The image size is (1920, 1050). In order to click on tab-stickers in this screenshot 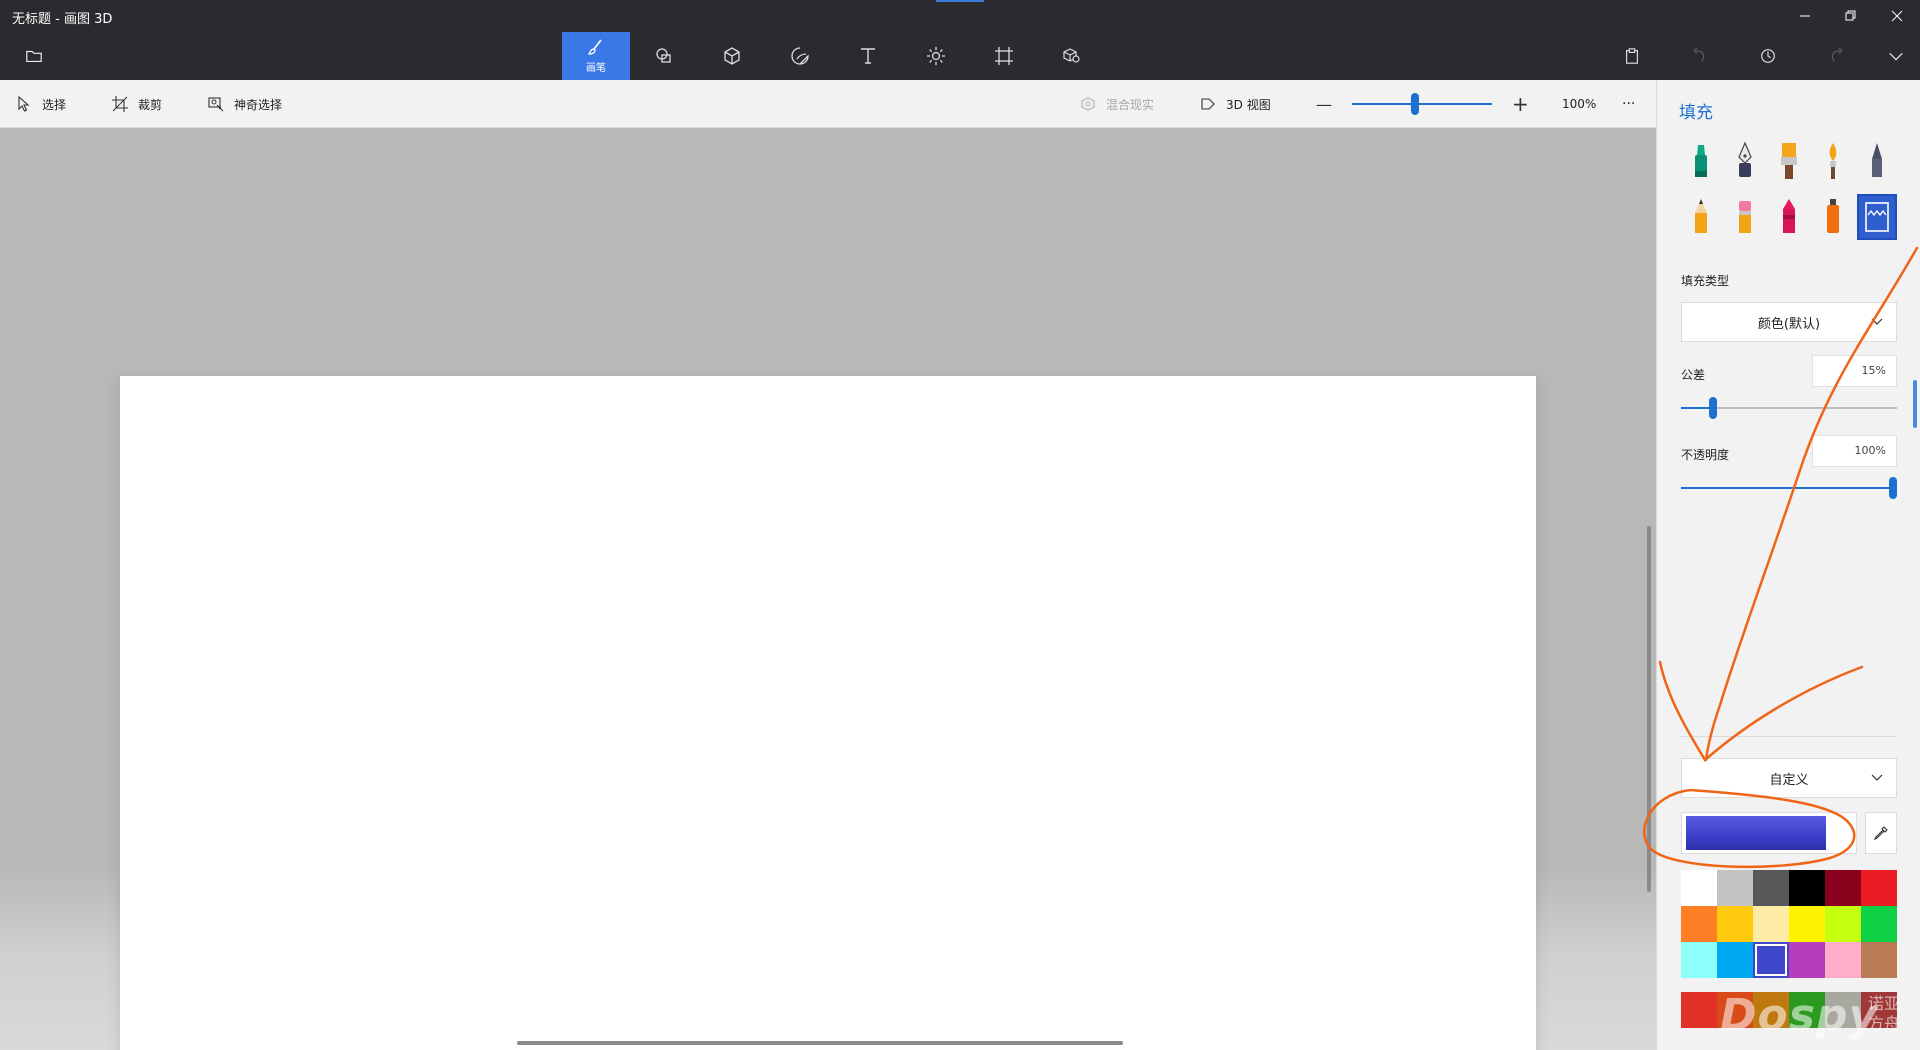, I will do `click(800, 56)`.